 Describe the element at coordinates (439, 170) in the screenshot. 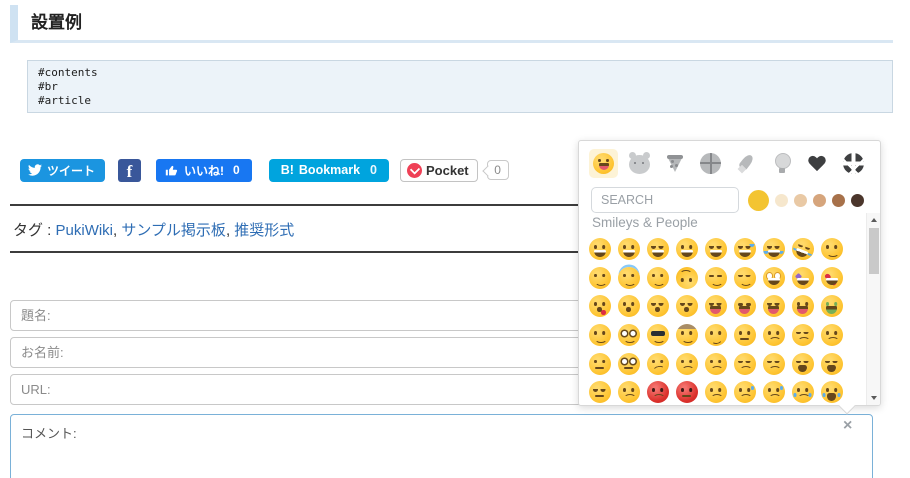

I see `pocket-button: Pocket` at that location.